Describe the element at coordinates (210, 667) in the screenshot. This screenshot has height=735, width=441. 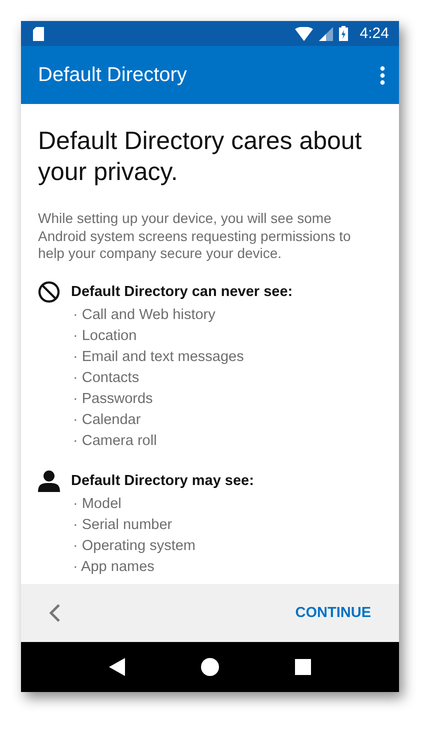
I see `home-icon` at that location.